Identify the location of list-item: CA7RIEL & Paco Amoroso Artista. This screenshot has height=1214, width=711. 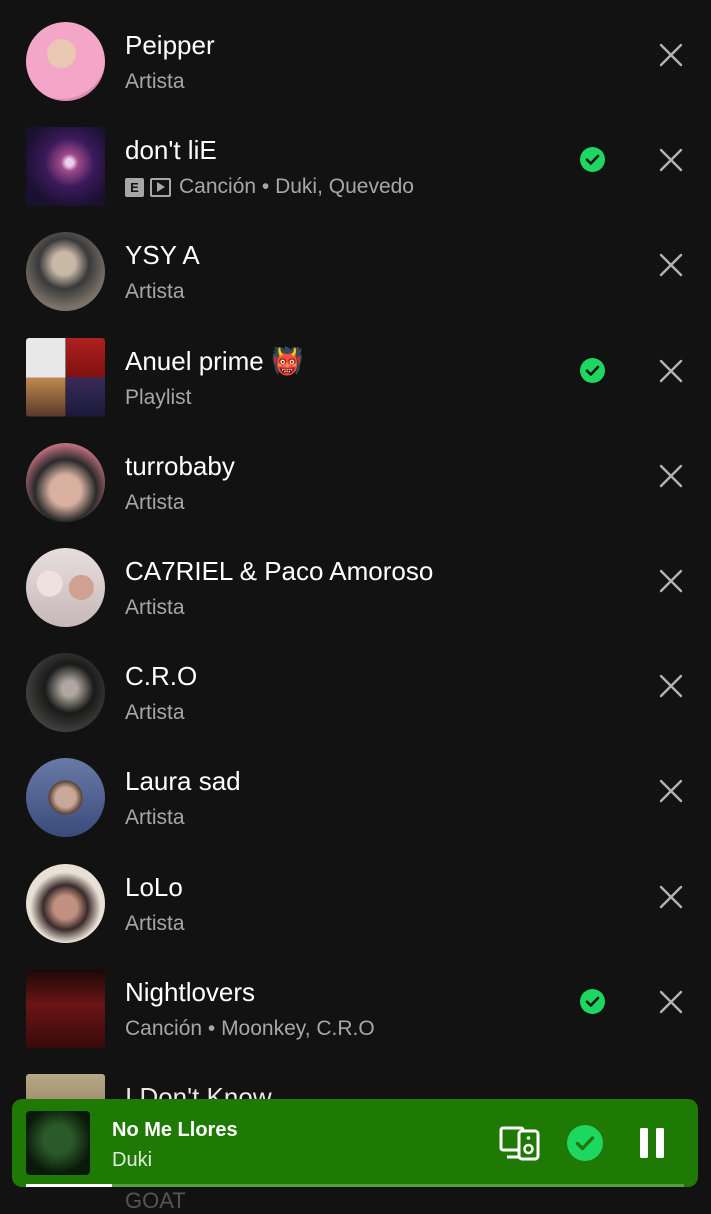
(355, 578).